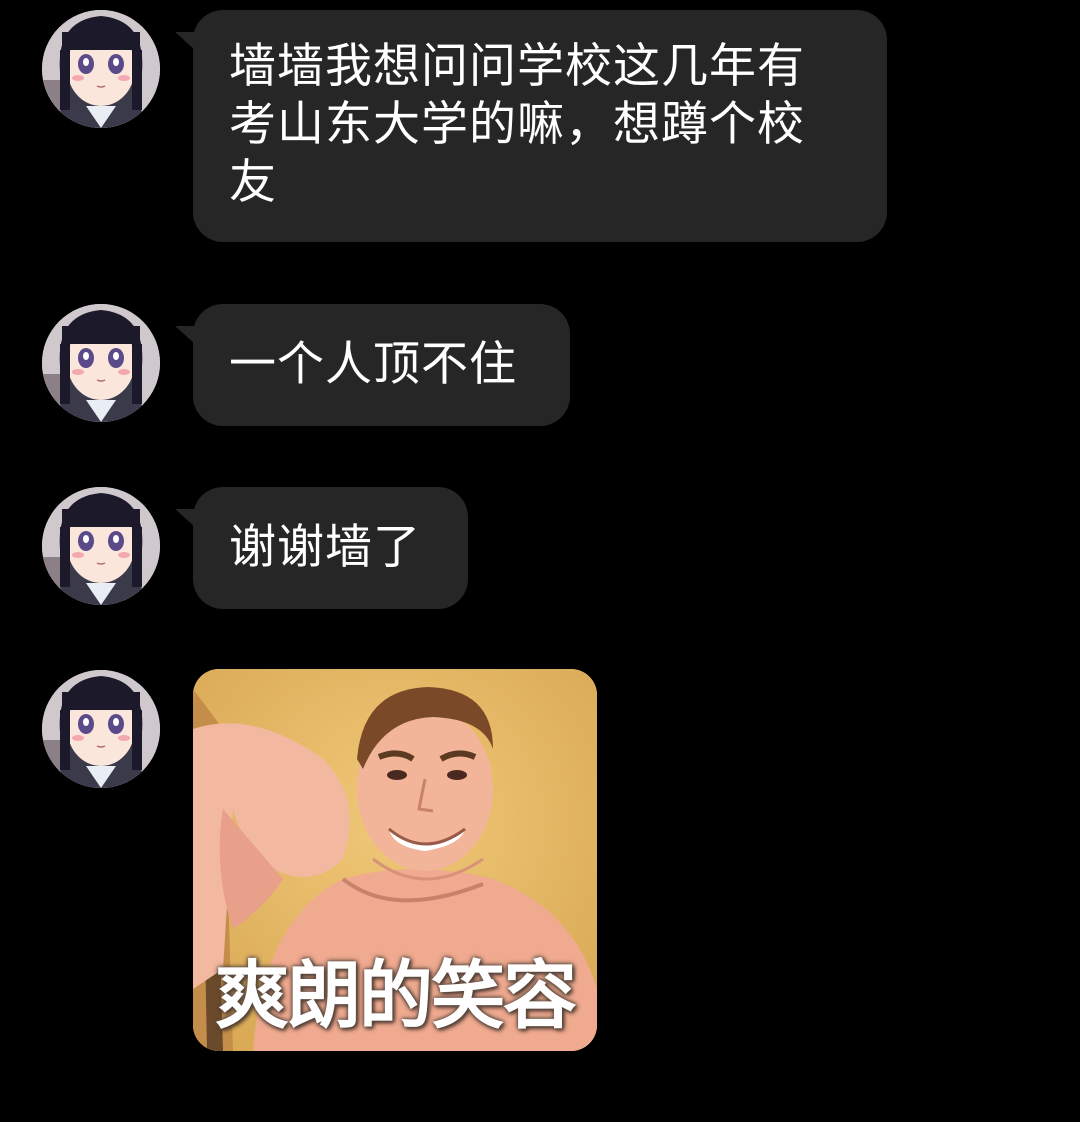 This screenshot has height=1122, width=1080. Describe the element at coordinates (395, 860) in the screenshot. I see `sticker-message: 爽朗的笑容` at that location.